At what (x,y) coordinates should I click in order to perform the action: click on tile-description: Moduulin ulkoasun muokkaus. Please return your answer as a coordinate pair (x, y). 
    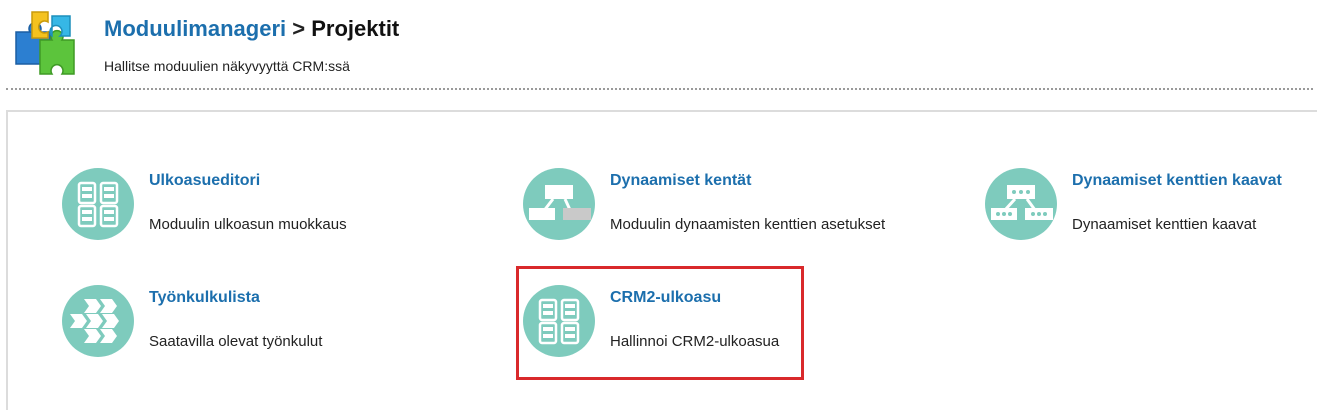
    Looking at the image, I should click on (248, 224).